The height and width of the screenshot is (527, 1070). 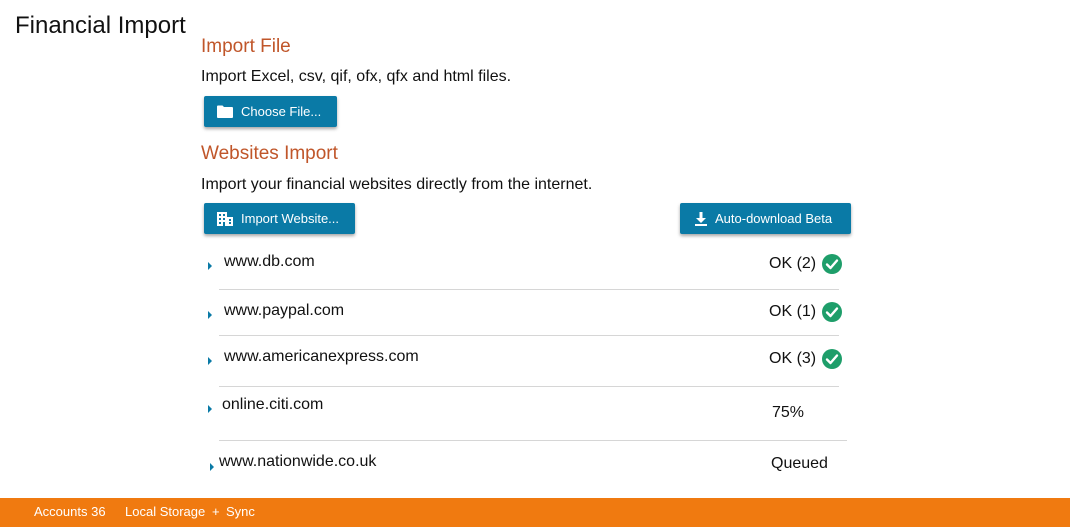 What do you see at coordinates (535, 512) in the screenshot?
I see `status-bar: Accounts 36 Local Storage + Sync` at bounding box center [535, 512].